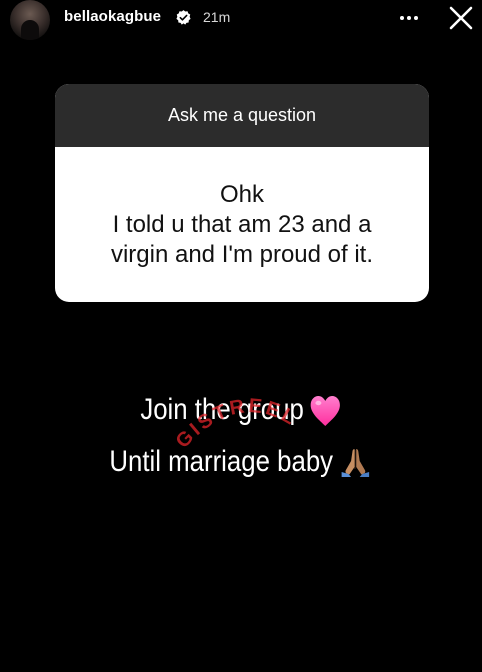 This screenshot has height=672, width=482. Describe the element at coordinates (325, 411) in the screenshot. I see `pink-heart-emoji-icon` at that location.